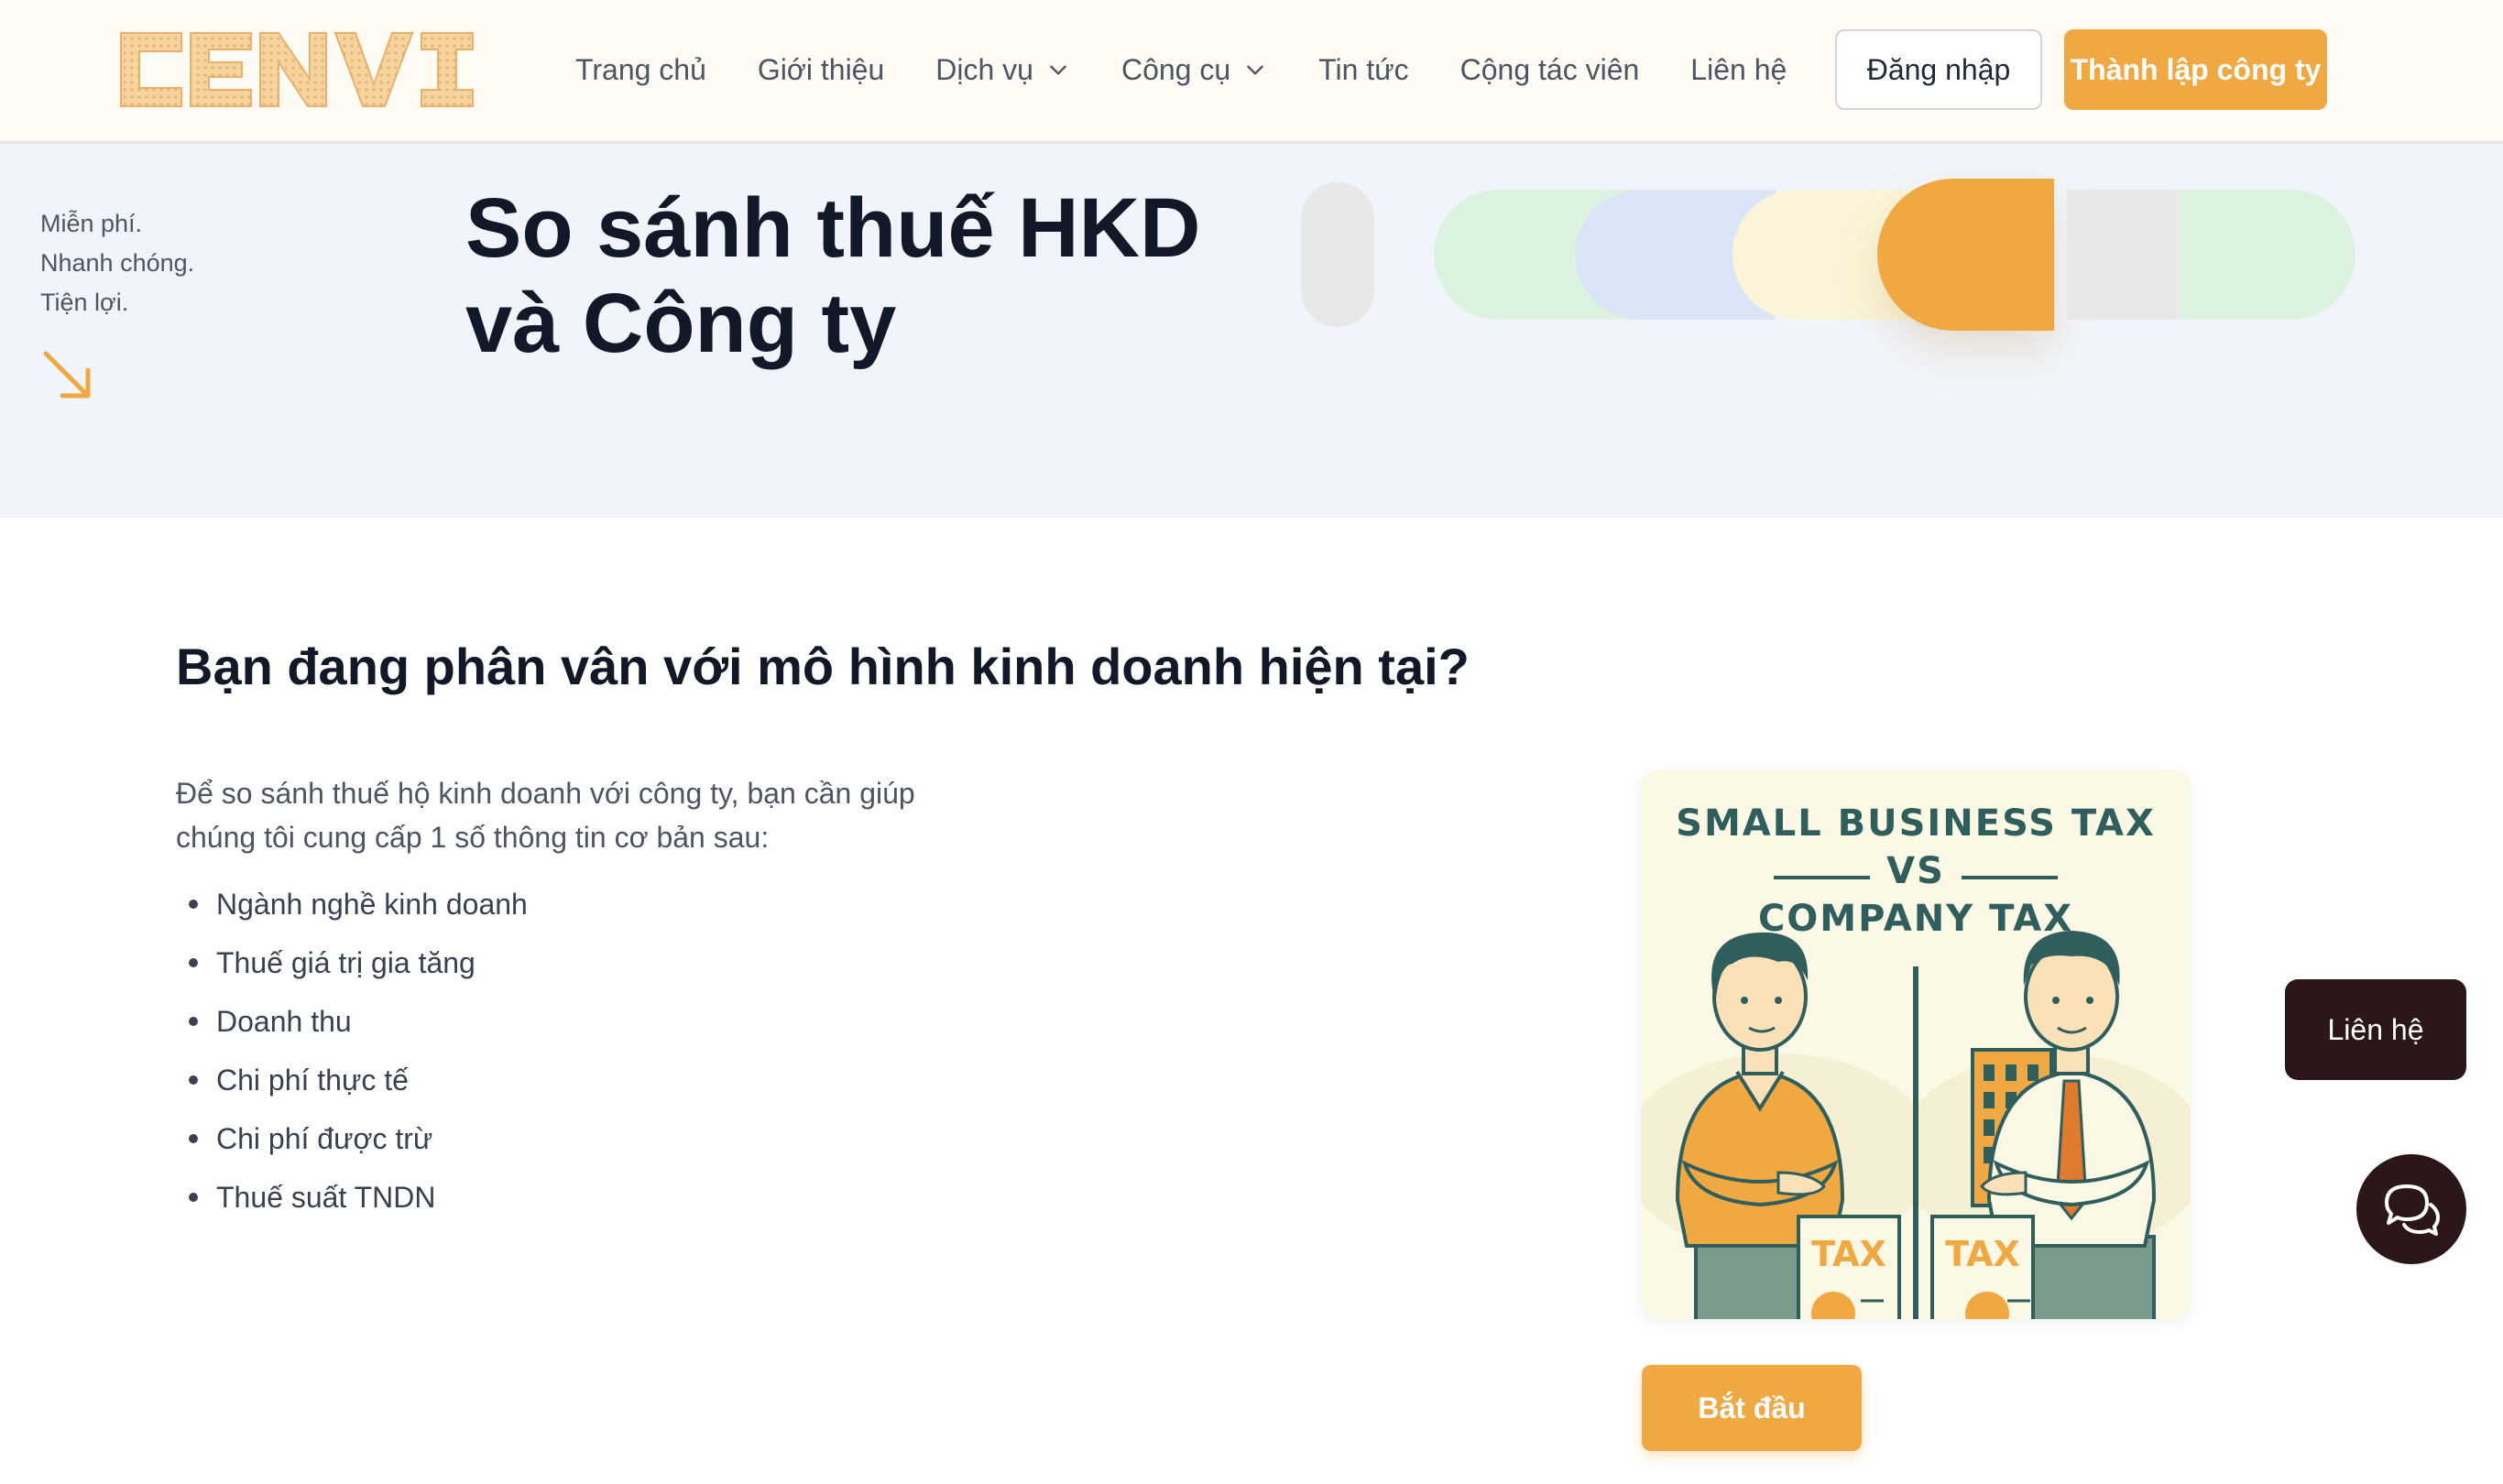 This screenshot has height=1484, width=2503. I want to click on list-item: Chi phí được trừ, so click(352, 1138).